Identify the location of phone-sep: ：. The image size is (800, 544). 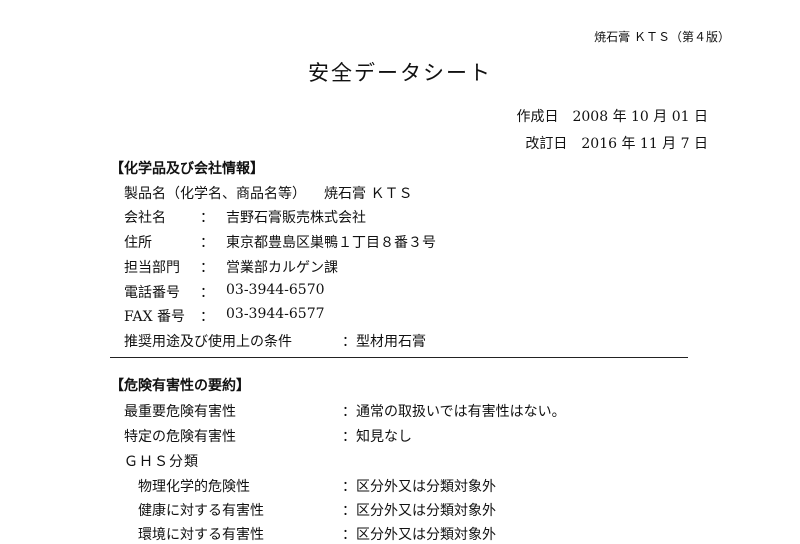
(207, 293).